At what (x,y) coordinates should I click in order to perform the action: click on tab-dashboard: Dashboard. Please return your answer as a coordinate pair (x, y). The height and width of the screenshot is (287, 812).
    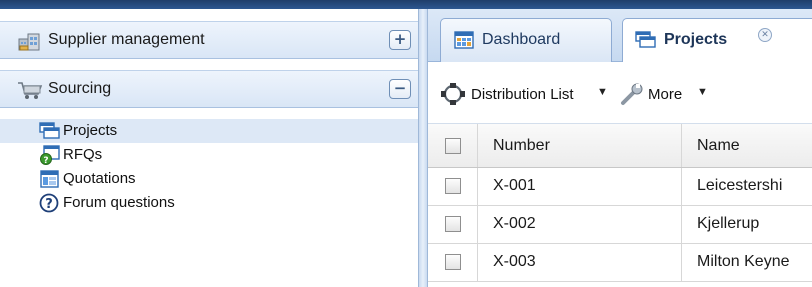
    Looking at the image, I should click on (526, 40).